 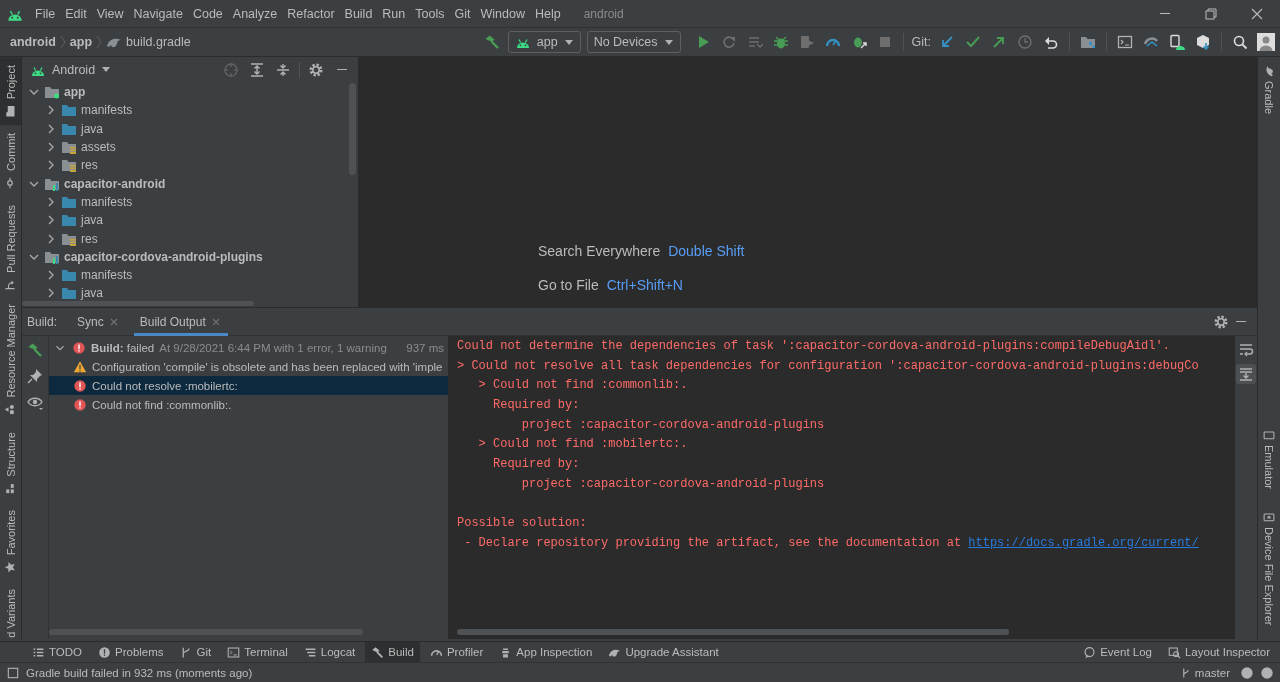 What do you see at coordinates (81, 42) in the screenshot?
I see `breadcrumb: app` at bounding box center [81, 42].